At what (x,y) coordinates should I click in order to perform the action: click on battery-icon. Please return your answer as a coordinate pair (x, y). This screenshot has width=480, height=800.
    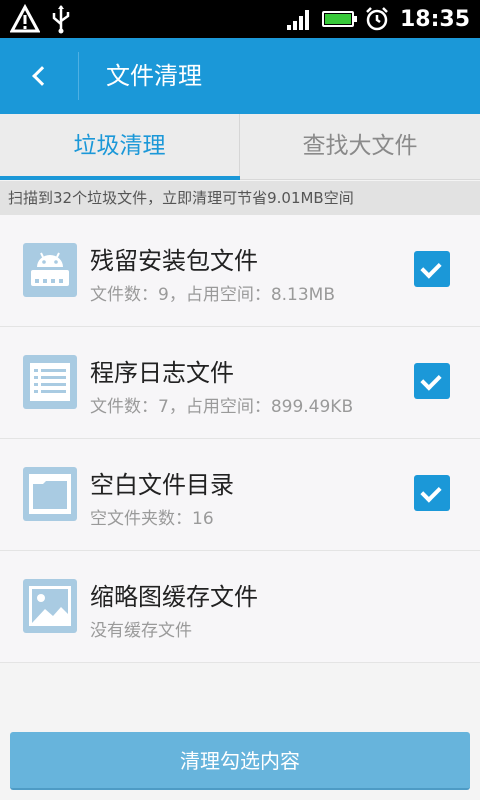
    Looking at the image, I should click on (339, 19).